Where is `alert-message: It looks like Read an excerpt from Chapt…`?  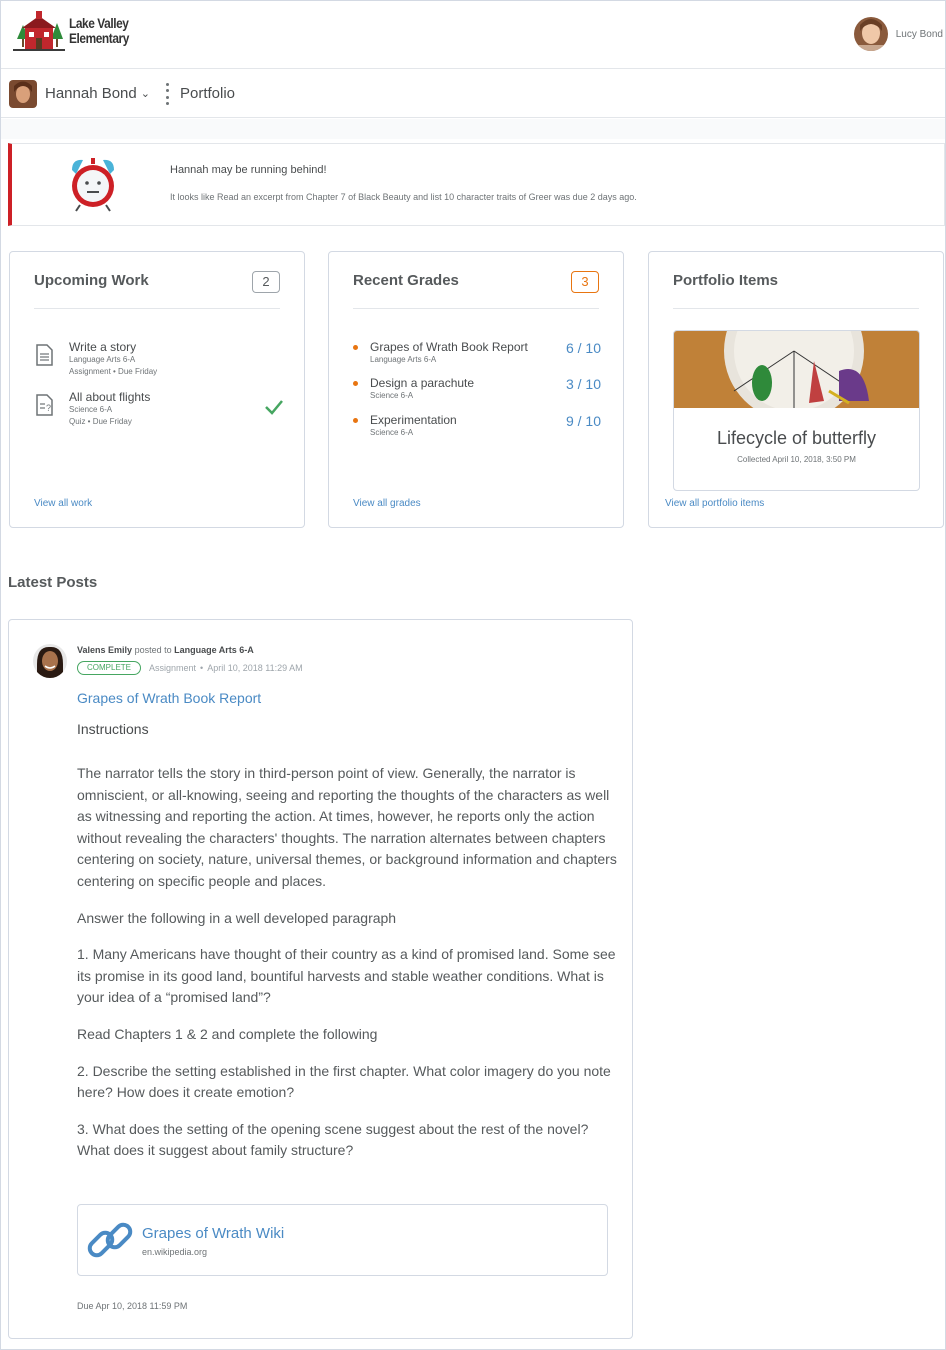 alert-message: It looks like Read an excerpt from Chapt… is located at coordinates (403, 197).